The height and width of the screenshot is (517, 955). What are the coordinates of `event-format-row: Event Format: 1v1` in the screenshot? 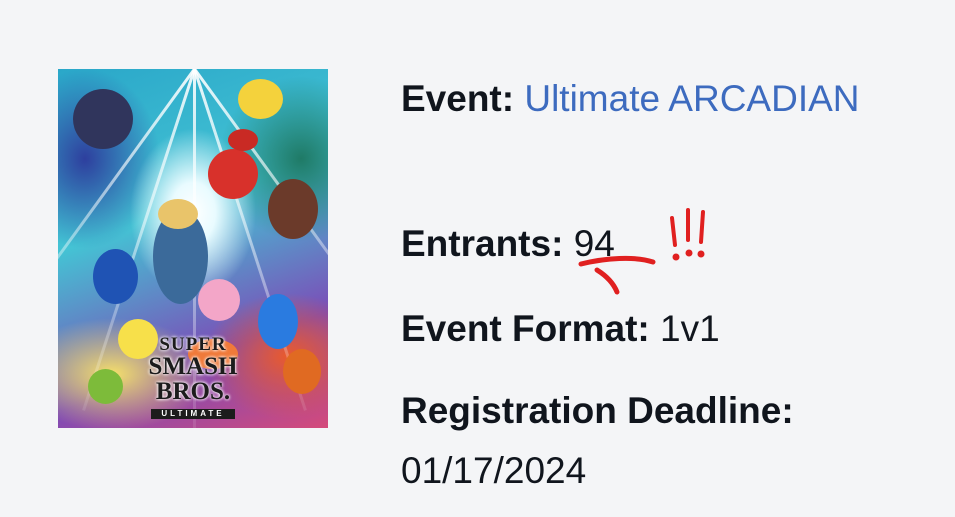 It's located at (560, 328).